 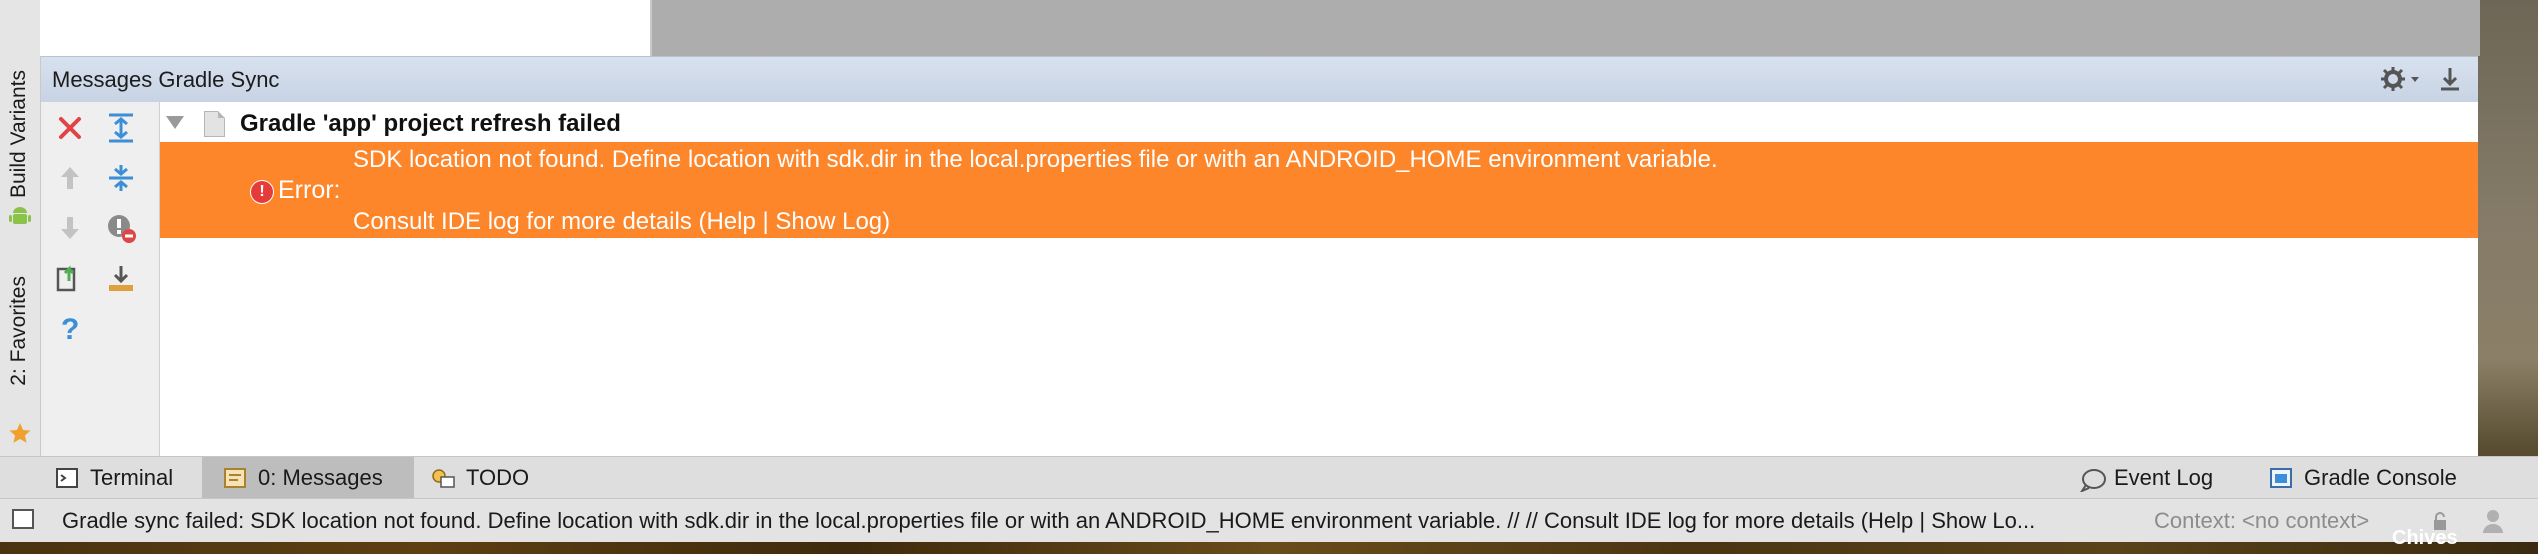 What do you see at coordinates (345, 28) in the screenshot?
I see `editor-area` at bounding box center [345, 28].